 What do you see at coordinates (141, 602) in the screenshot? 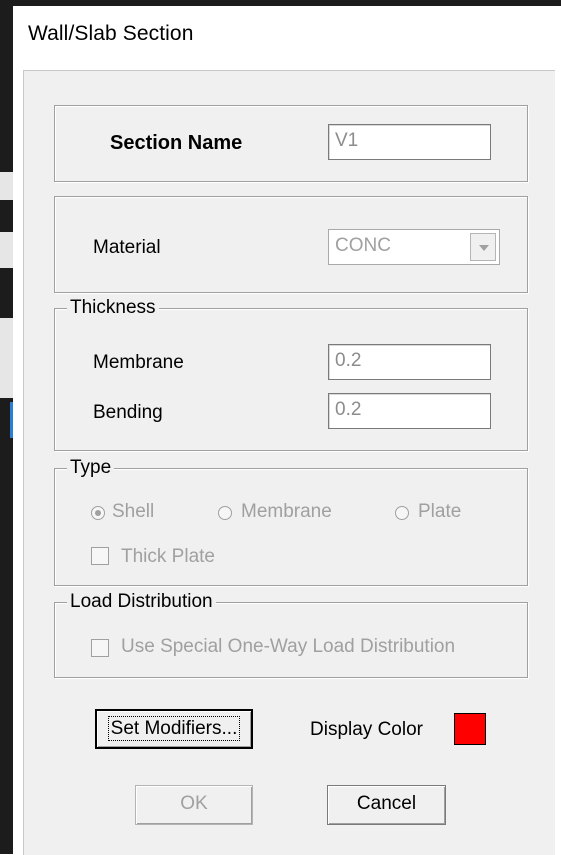
I see `load-distribution-legend: Load Distribution` at bounding box center [141, 602].